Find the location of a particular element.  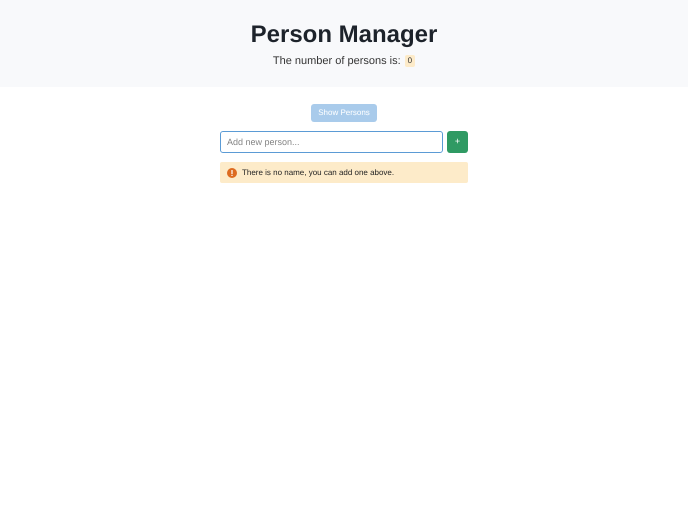

add-button: + is located at coordinates (457, 142).